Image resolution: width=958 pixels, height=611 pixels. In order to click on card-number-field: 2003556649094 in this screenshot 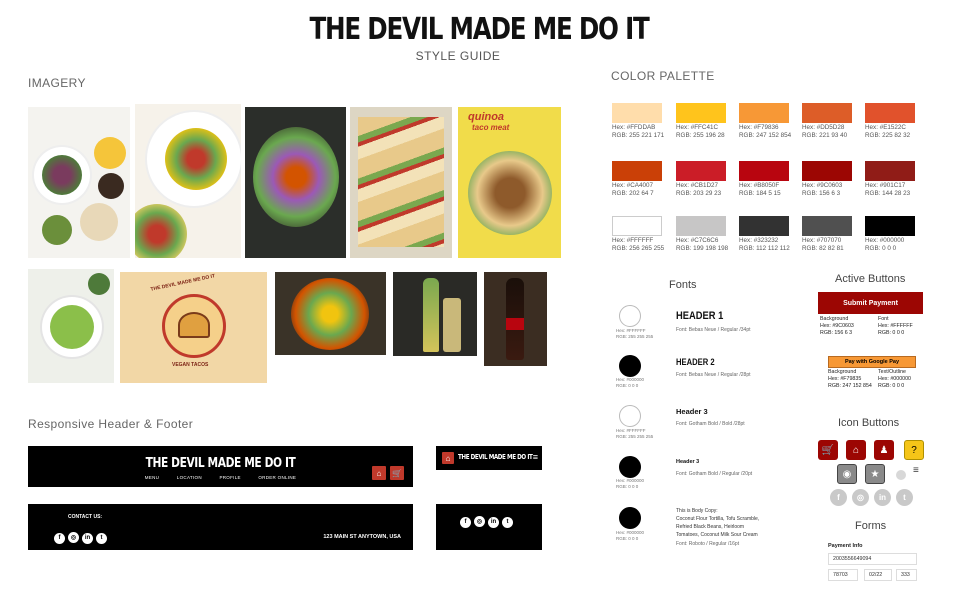, I will do `click(872, 559)`.